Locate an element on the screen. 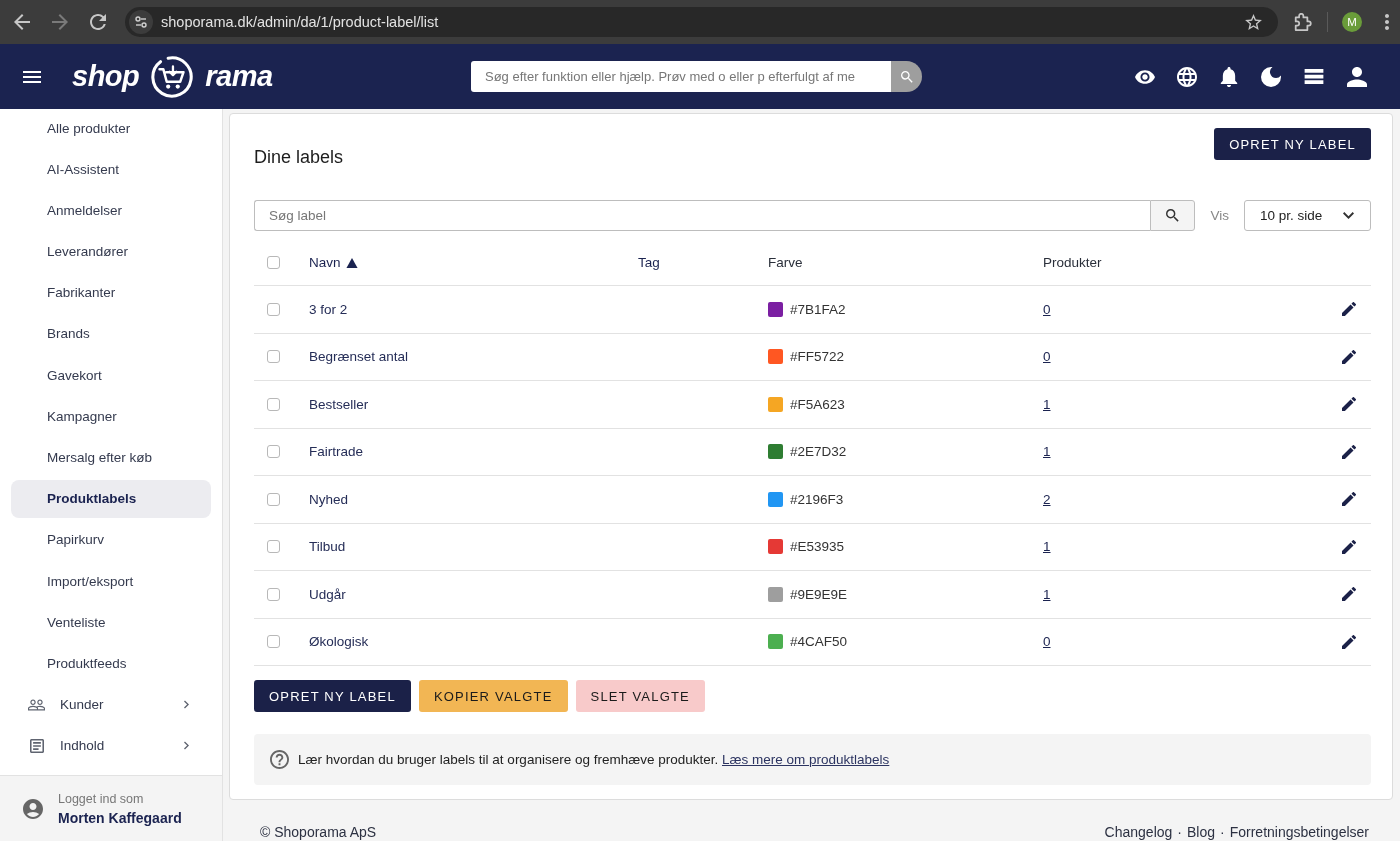 The width and height of the screenshot is (1400, 841). forward-arrow-icon is located at coordinates (60, 22).